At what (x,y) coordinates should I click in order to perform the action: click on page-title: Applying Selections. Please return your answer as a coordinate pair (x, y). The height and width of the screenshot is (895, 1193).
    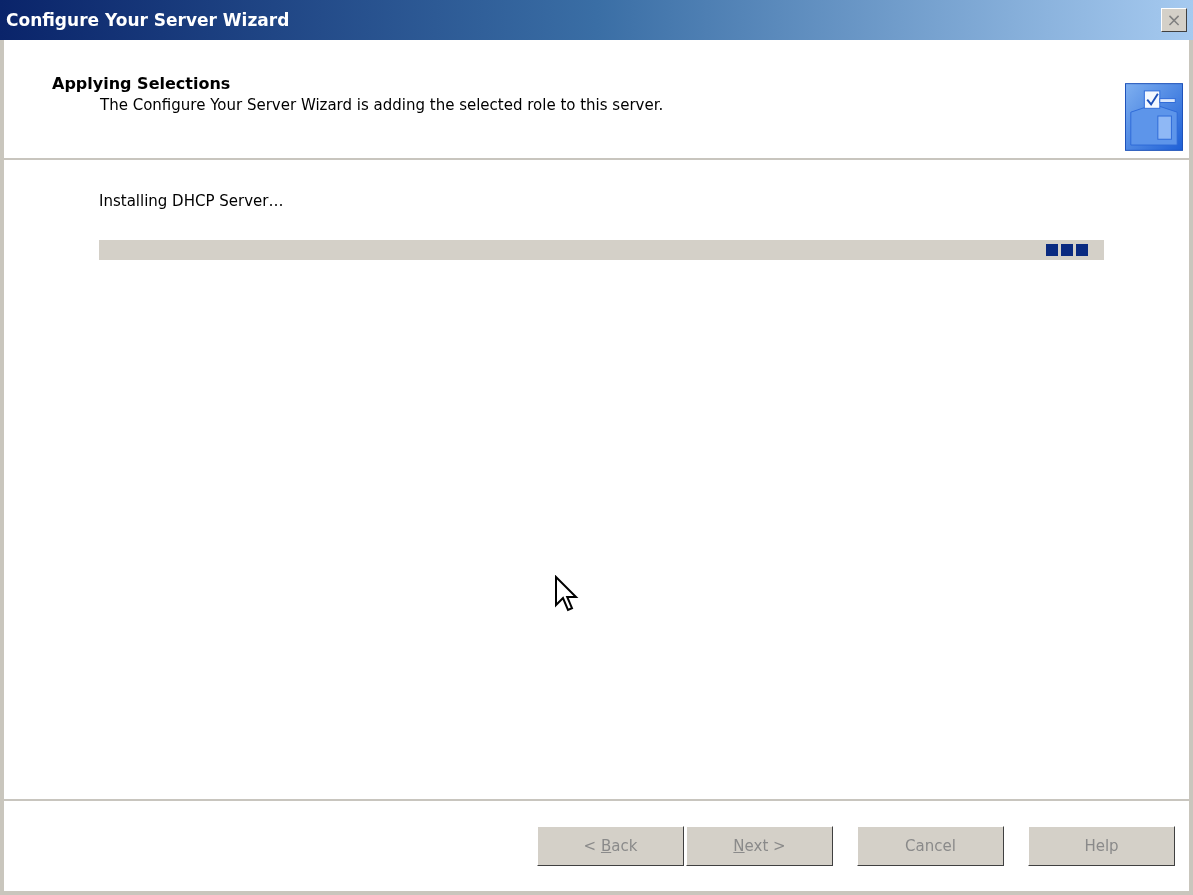
    Looking at the image, I should click on (142, 83).